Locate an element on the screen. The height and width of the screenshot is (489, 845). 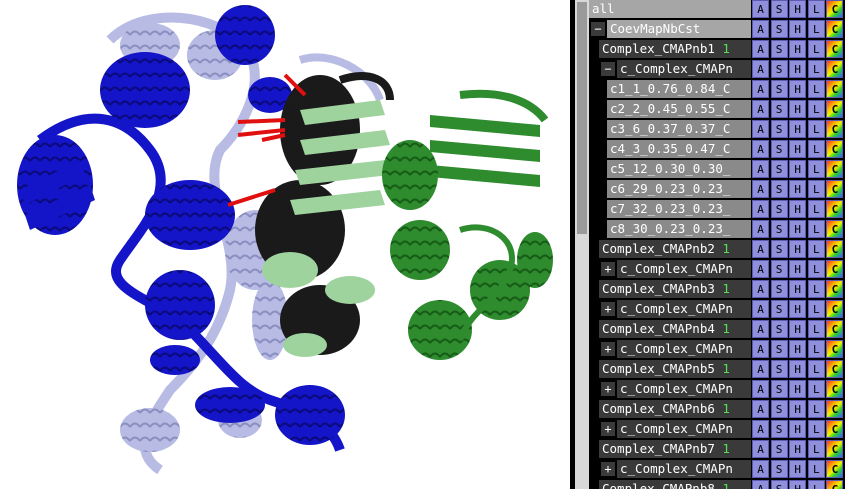
object-name: c8_30_0.23_0.23_ is located at coordinates (679, 229).